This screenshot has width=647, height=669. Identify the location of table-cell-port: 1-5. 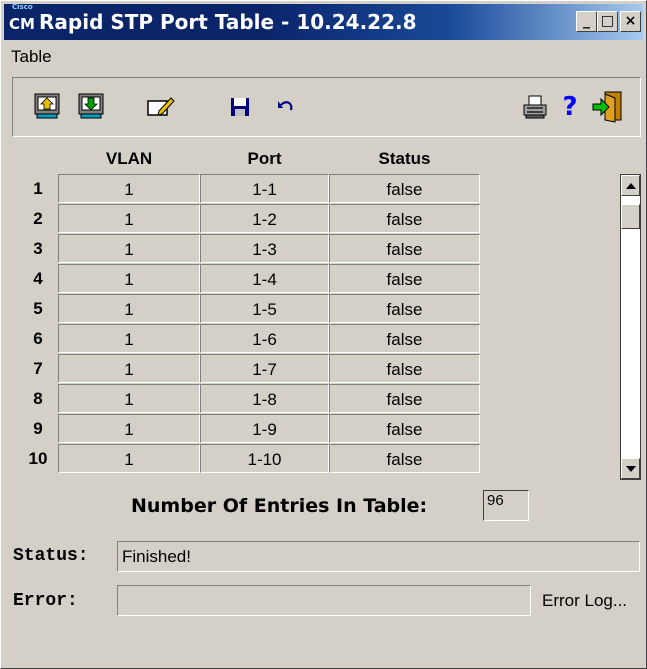
(264, 308).